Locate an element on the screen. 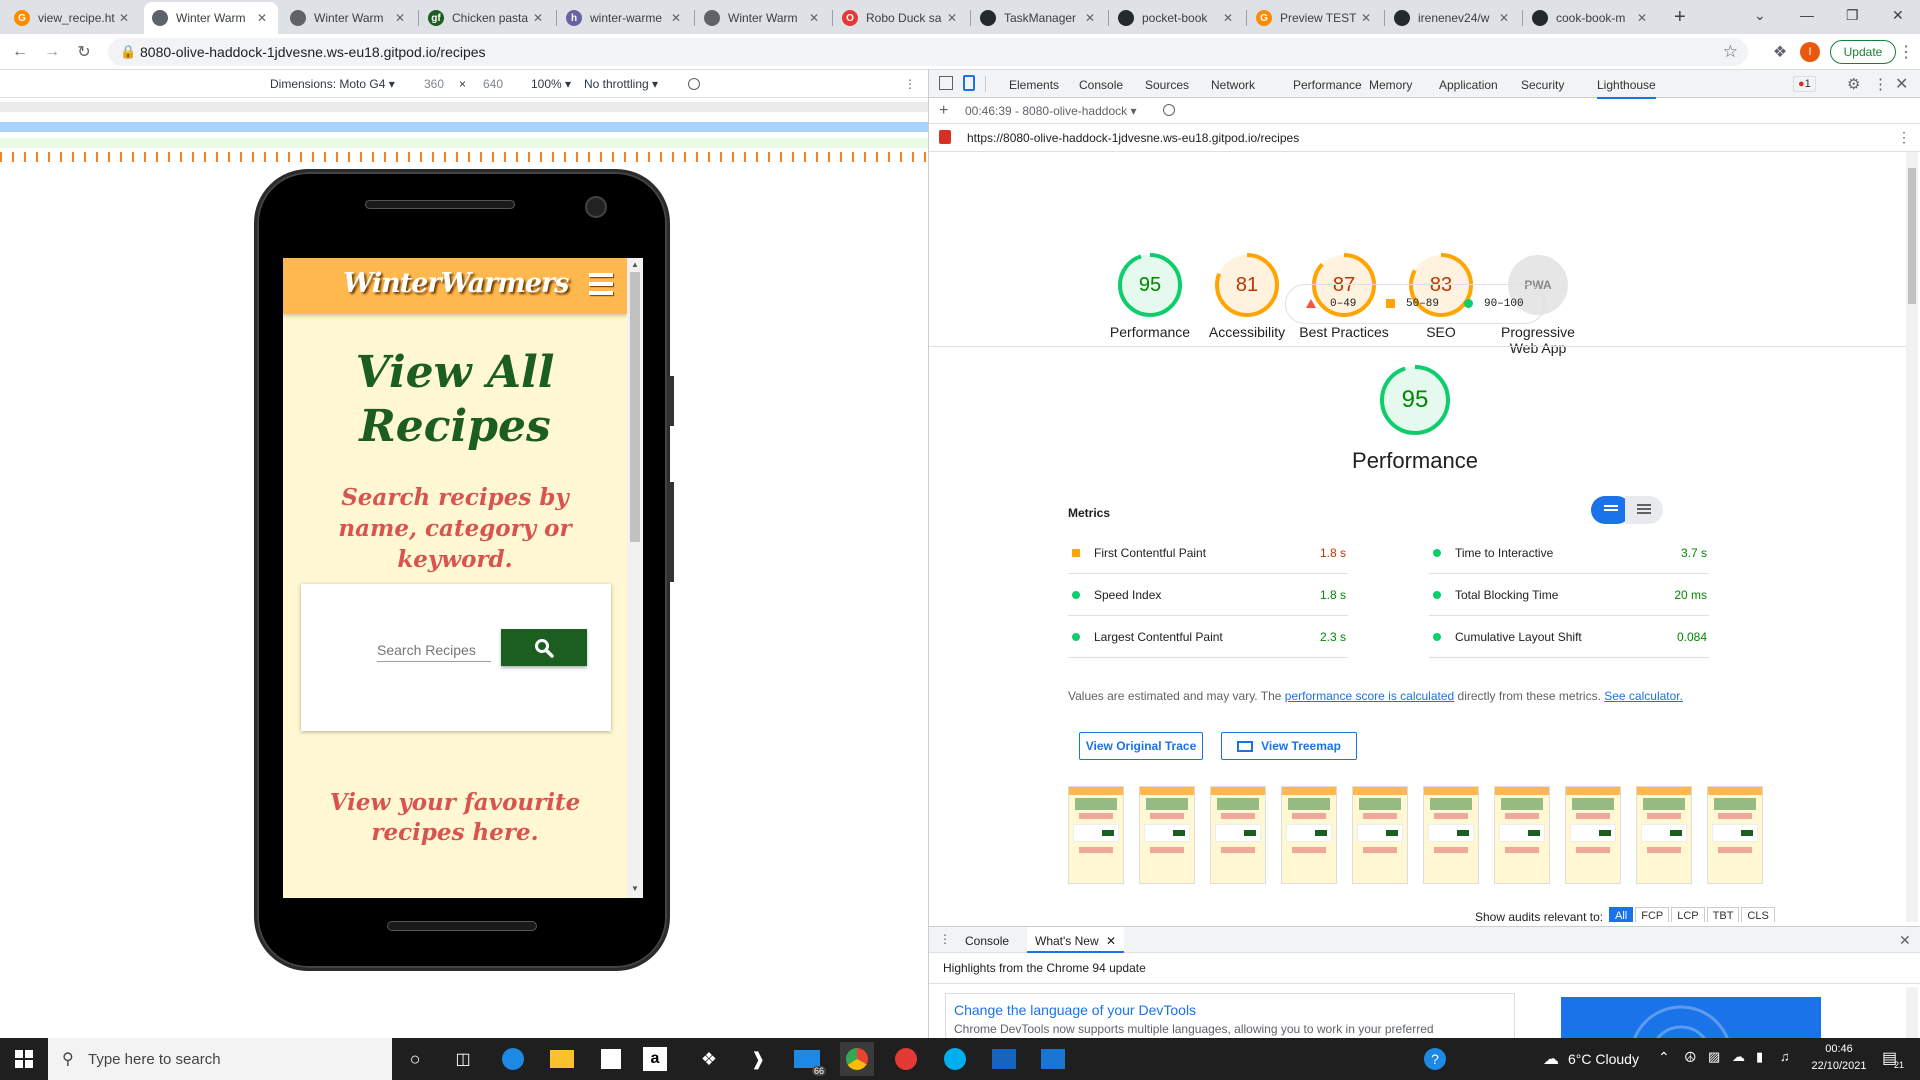 This screenshot has width=1920, height=1080. volume-icon: ♫ is located at coordinates (1785, 1056).